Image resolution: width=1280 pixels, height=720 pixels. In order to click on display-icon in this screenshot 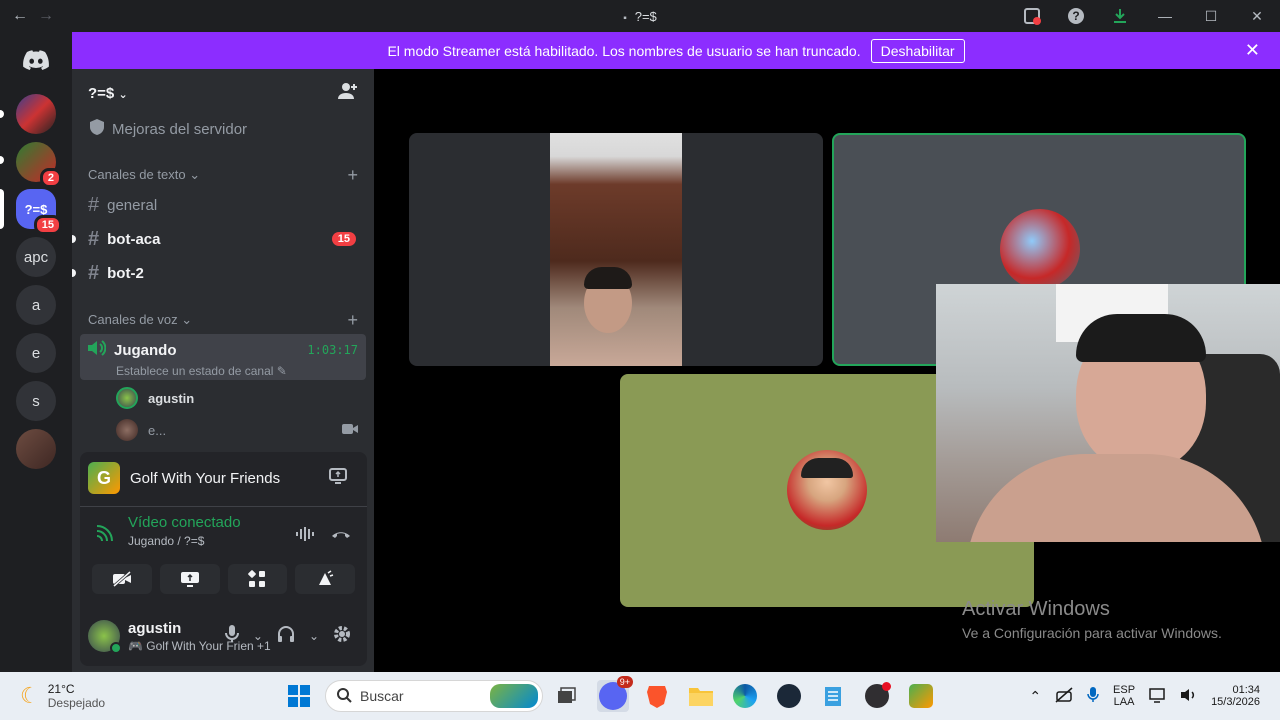, I will do `click(1158, 696)`.